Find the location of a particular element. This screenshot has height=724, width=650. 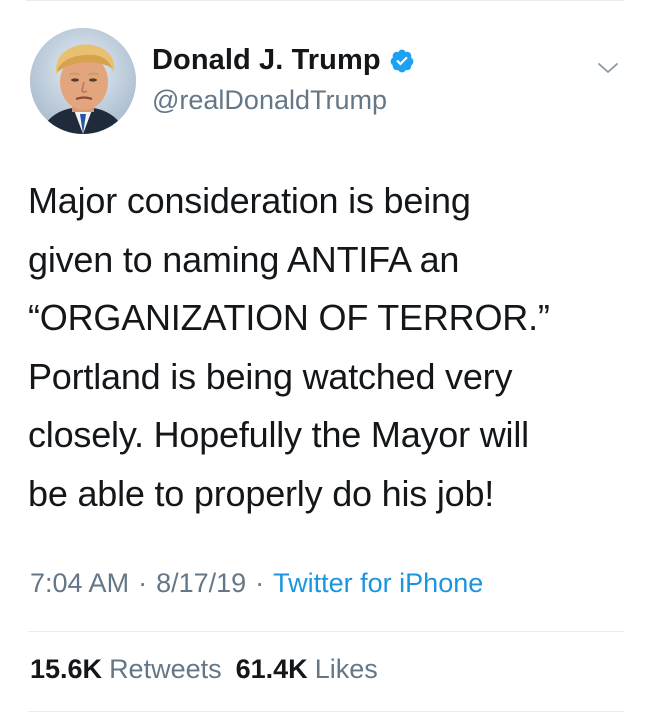

verified-badge-icon is located at coordinates (402, 61).